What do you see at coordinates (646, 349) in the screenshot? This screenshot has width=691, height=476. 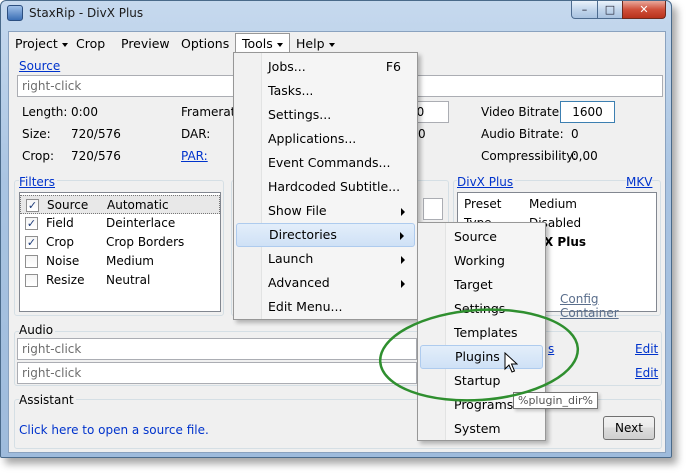 I see `audio-edit-link-1: Edit` at bounding box center [646, 349].